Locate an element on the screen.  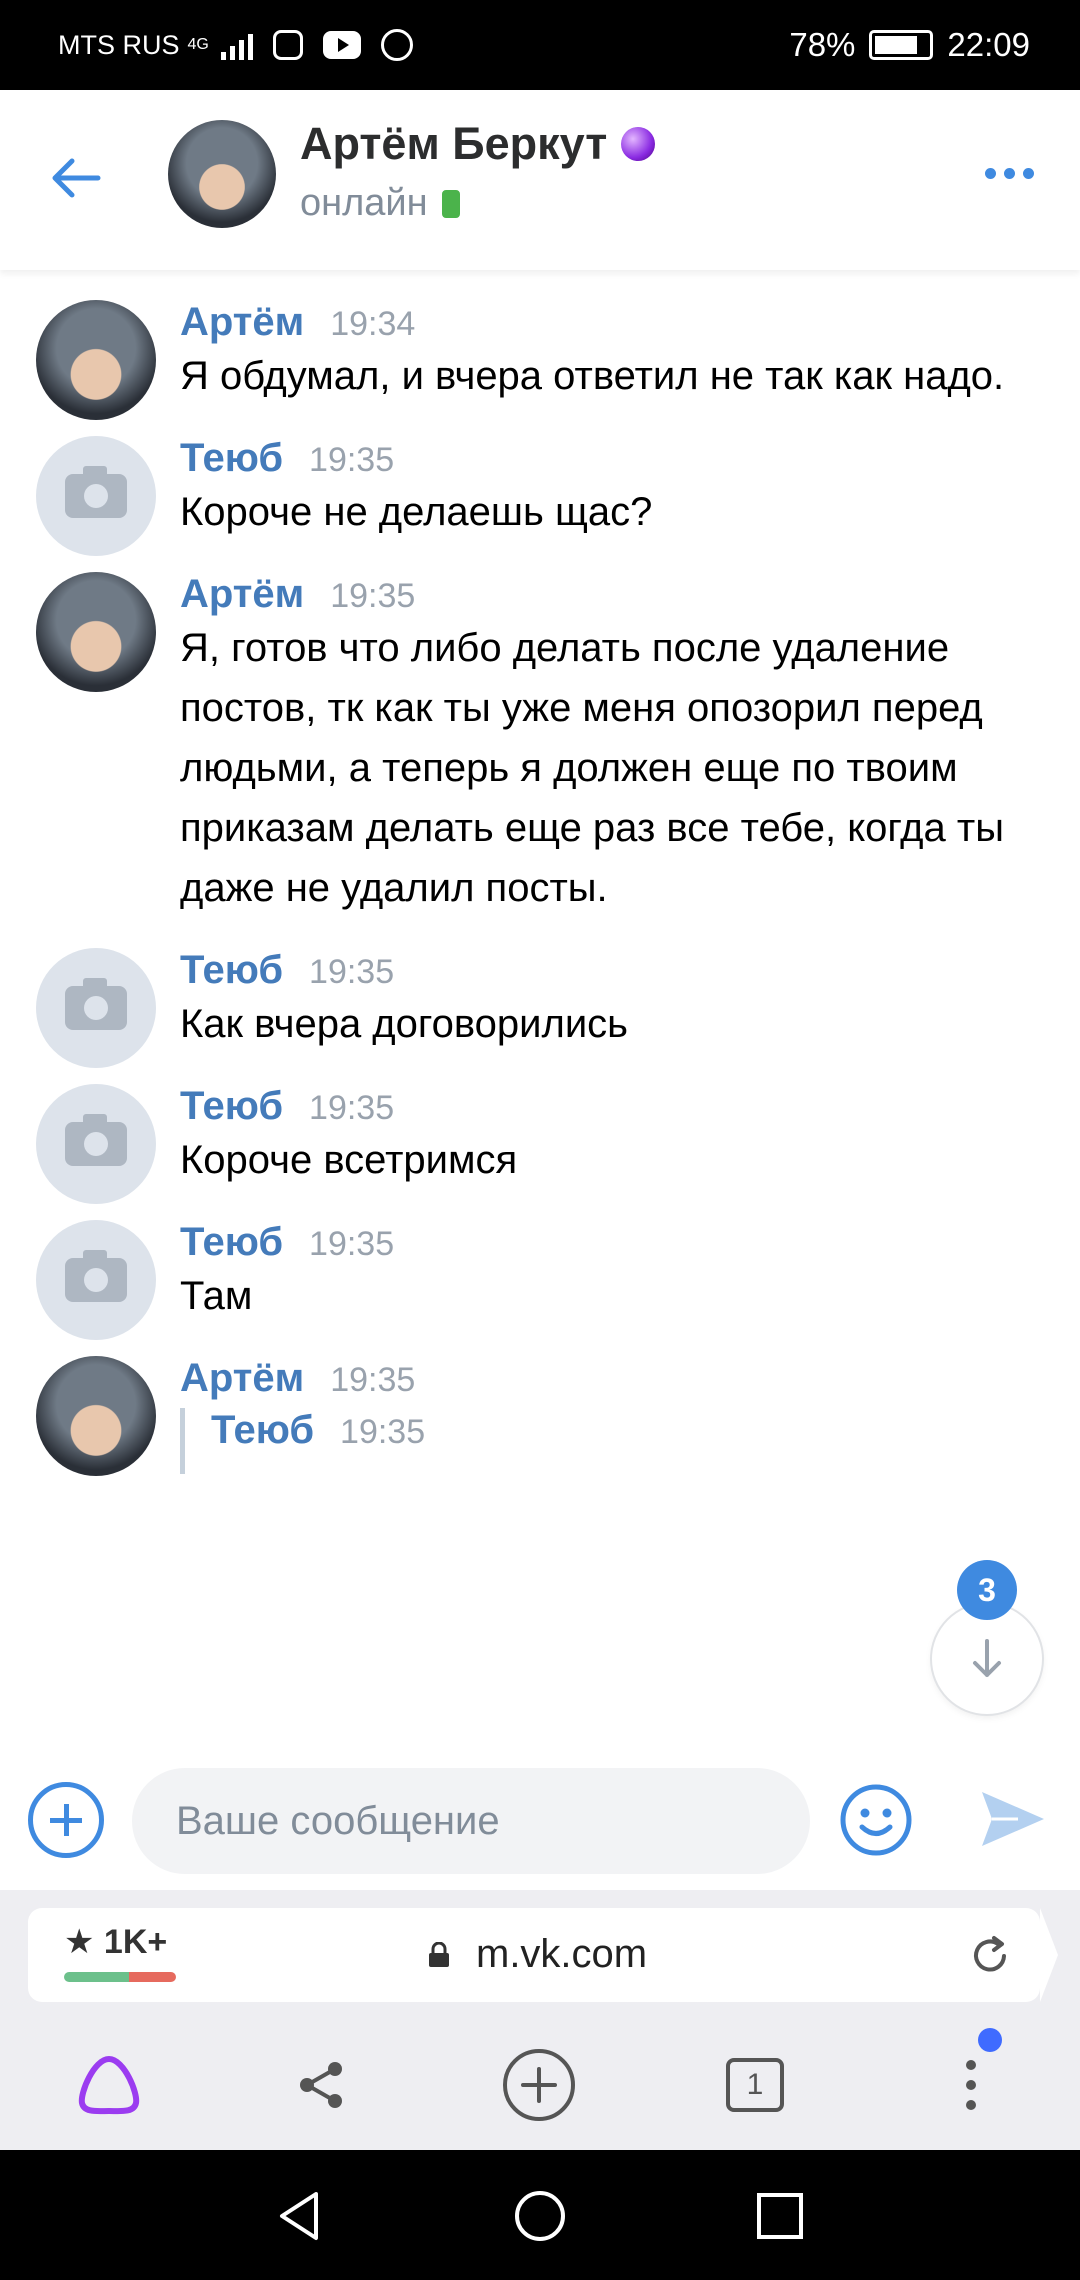
send-icon is located at coordinates (1013, 1819).